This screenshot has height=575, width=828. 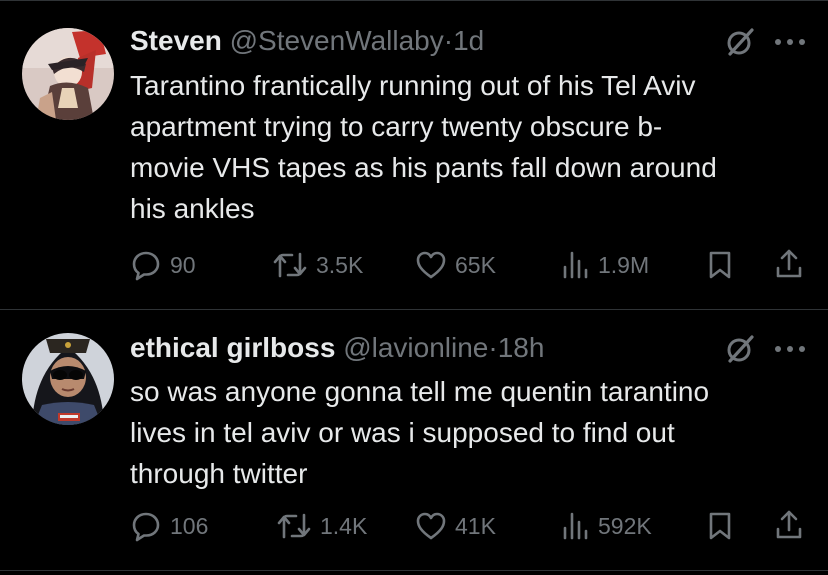 What do you see at coordinates (189, 525) in the screenshot?
I see `reply-count: 106` at bounding box center [189, 525].